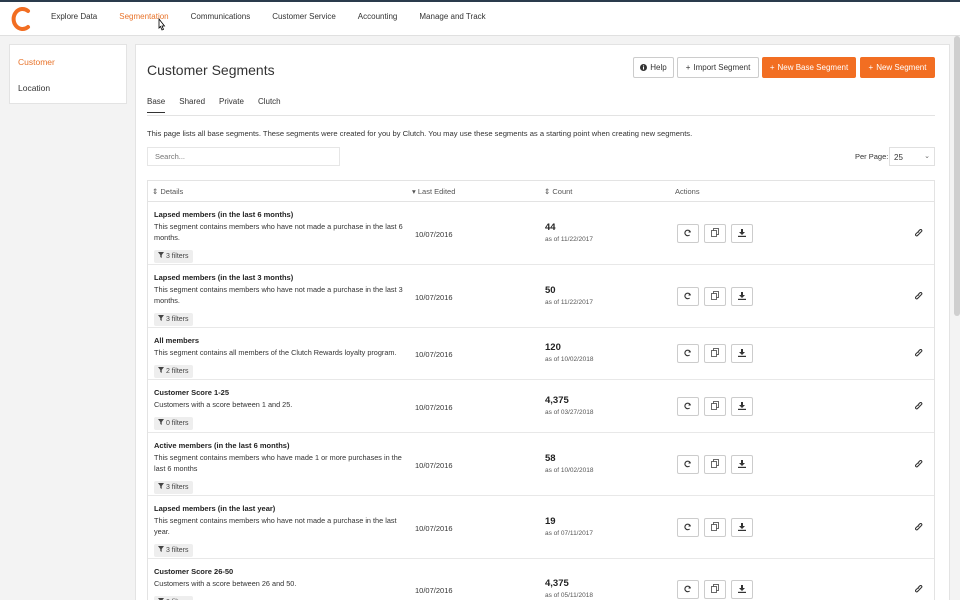 The height and width of the screenshot is (600, 960). Describe the element at coordinates (452, 16) in the screenshot. I see `nav-manage-and-track: Manage and Track` at that location.